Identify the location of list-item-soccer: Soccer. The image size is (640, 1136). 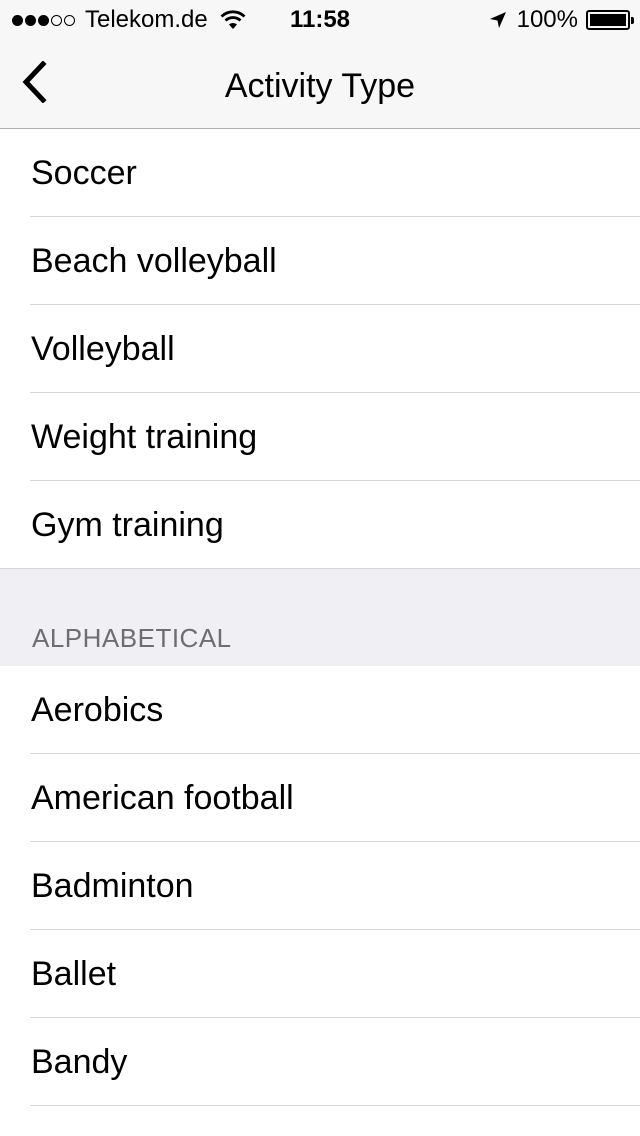
(320, 173).